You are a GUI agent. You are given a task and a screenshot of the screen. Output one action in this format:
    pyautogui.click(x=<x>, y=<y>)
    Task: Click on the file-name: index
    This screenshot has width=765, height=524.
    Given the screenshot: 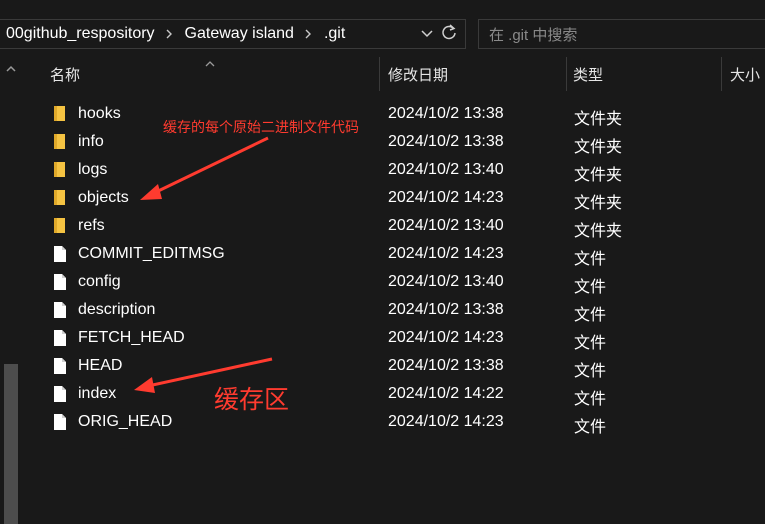 What is the action you would take?
    pyautogui.click(x=97, y=393)
    